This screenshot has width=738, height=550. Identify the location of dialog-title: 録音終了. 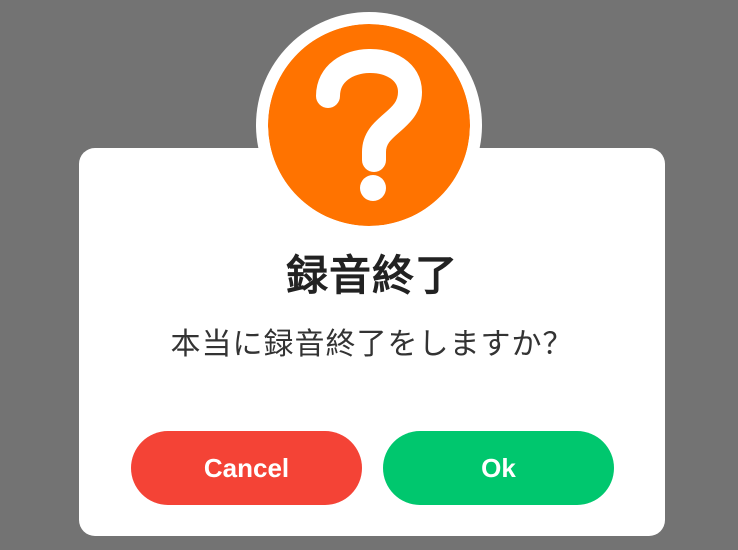
(371, 275).